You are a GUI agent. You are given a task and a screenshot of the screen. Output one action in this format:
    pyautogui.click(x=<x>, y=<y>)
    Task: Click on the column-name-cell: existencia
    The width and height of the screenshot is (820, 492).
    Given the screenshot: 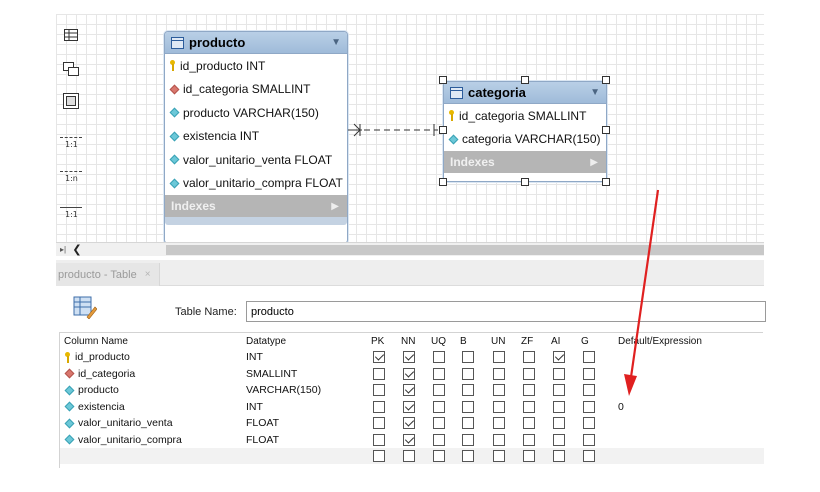 What is the action you would take?
    pyautogui.click(x=94, y=407)
    